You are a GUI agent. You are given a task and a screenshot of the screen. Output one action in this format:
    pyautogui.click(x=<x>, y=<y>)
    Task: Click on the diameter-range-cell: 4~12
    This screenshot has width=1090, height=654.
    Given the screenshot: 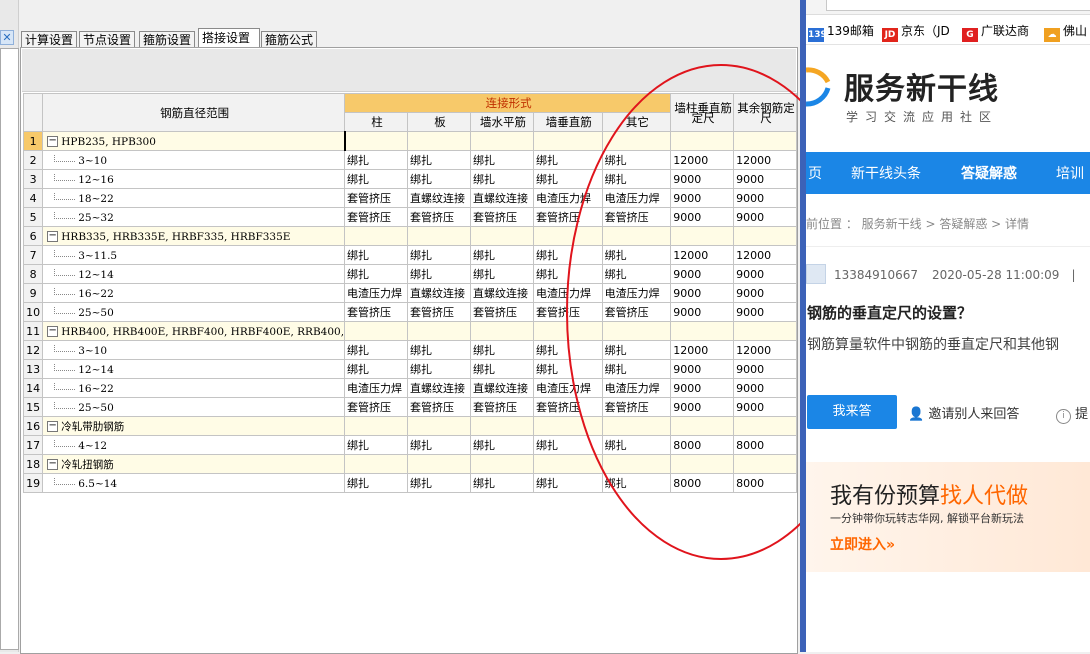 What is the action you would take?
    pyautogui.click(x=194, y=445)
    